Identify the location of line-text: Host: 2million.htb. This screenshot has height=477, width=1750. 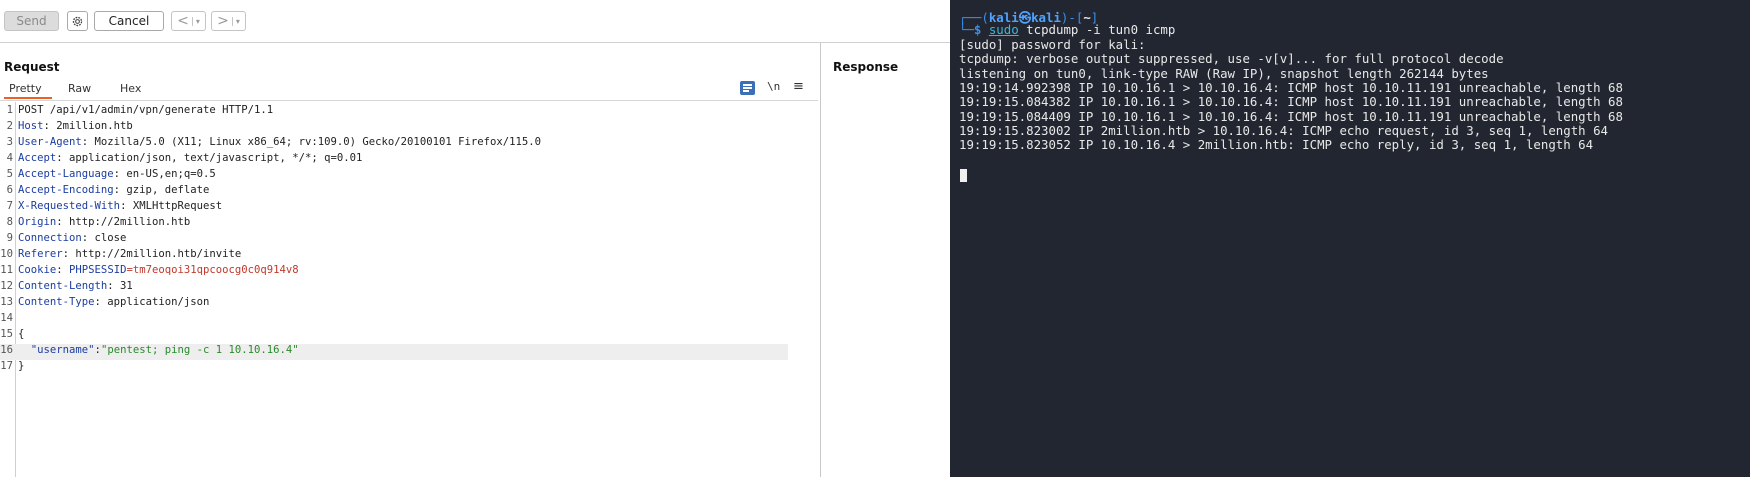
(75, 126).